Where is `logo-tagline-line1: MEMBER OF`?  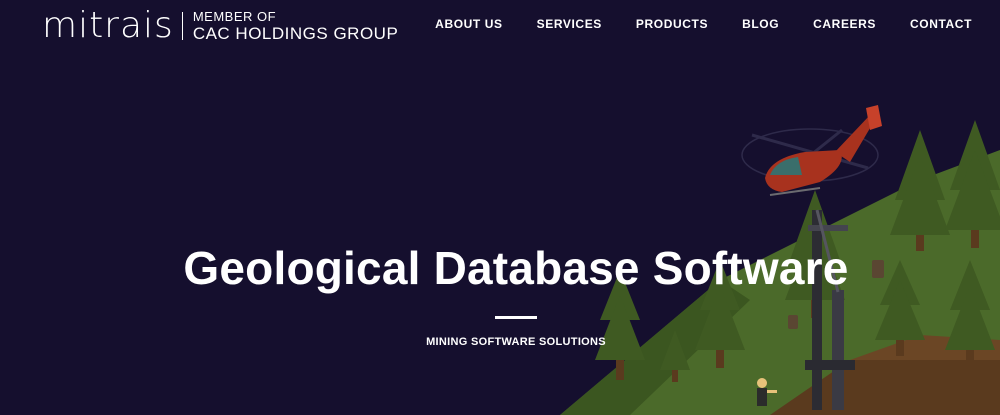
logo-tagline-line1: MEMBER OF is located at coordinates (234, 16).